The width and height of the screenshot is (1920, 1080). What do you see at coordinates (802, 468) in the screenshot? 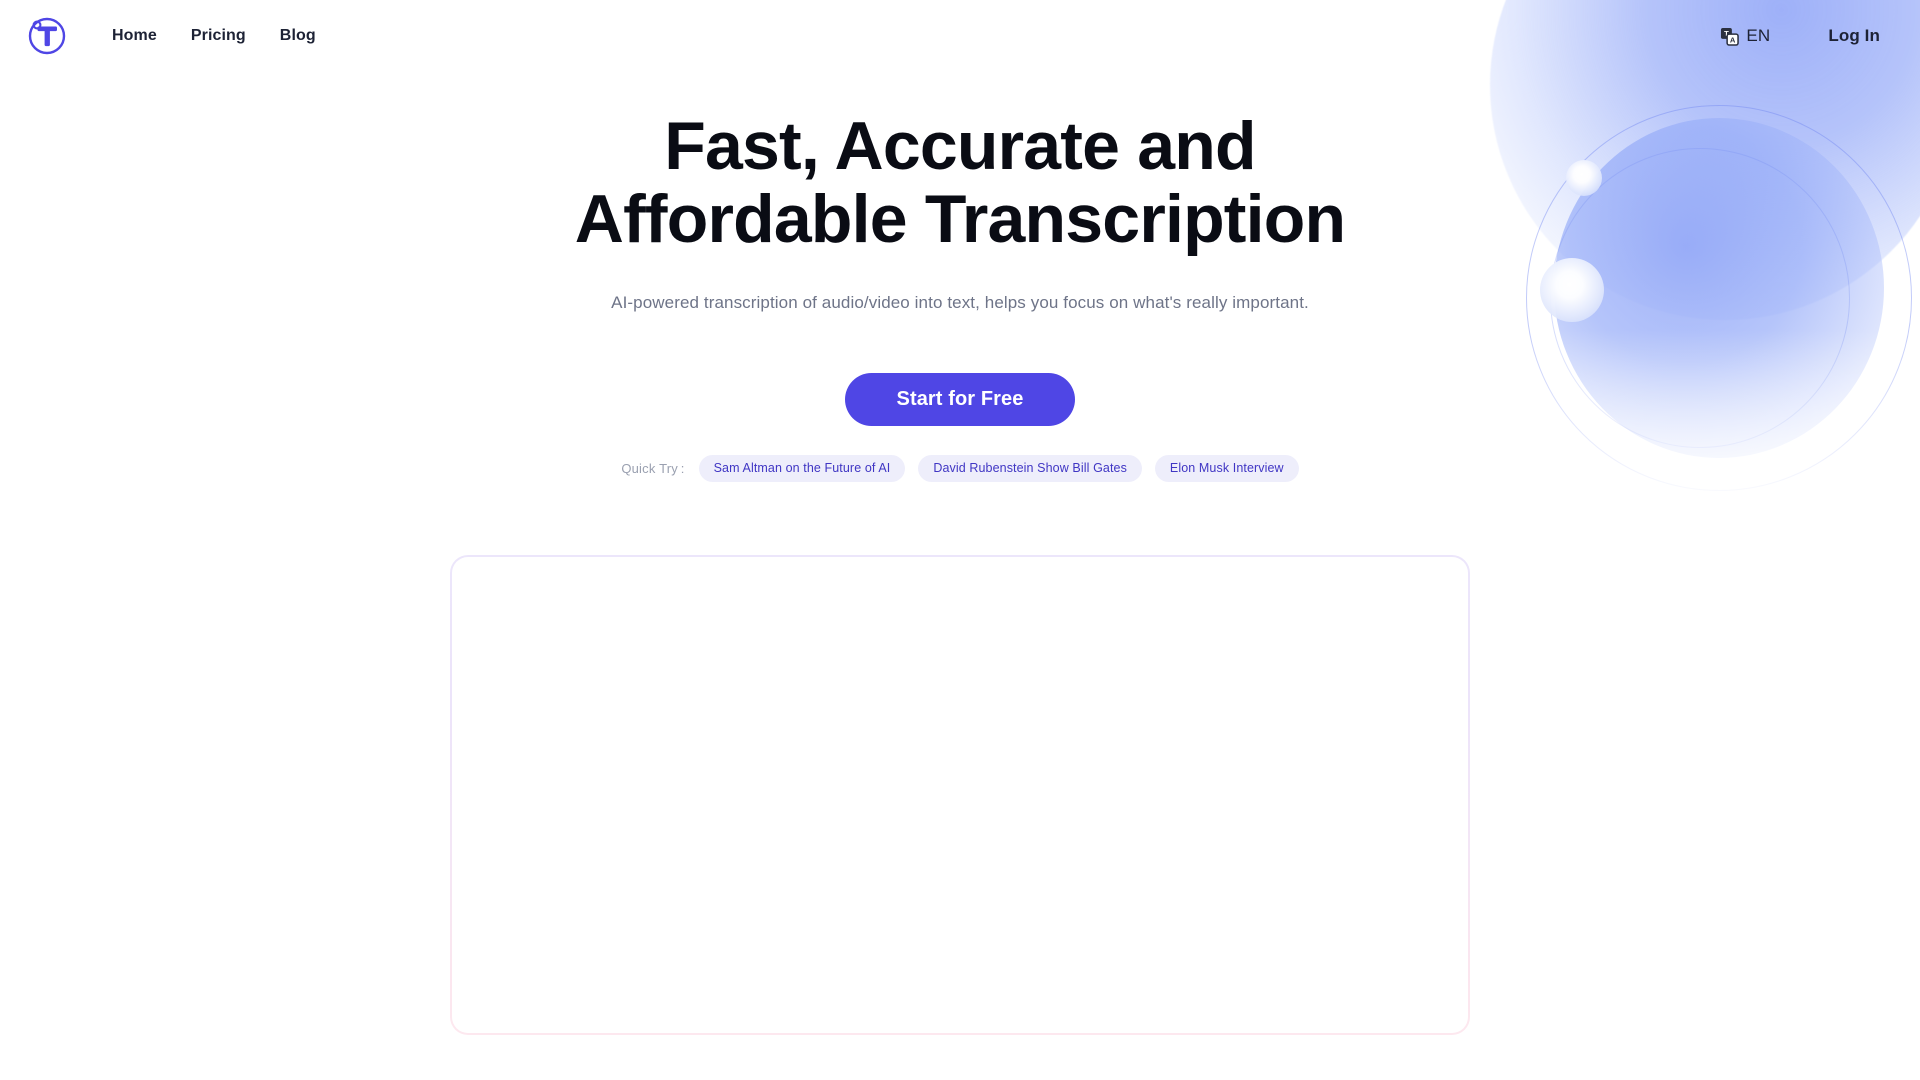
I see `quick-try-chip: Sam Altman on the Future of AI` at bounding box center [802, 468].